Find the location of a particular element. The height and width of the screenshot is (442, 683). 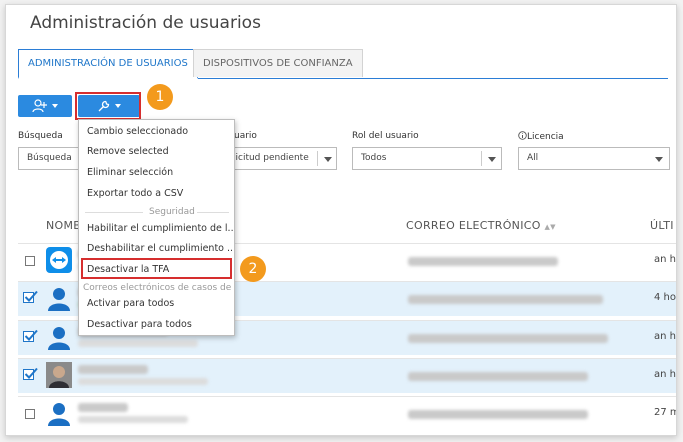

tfa-highlight-box is located at coordinates (156, 268).